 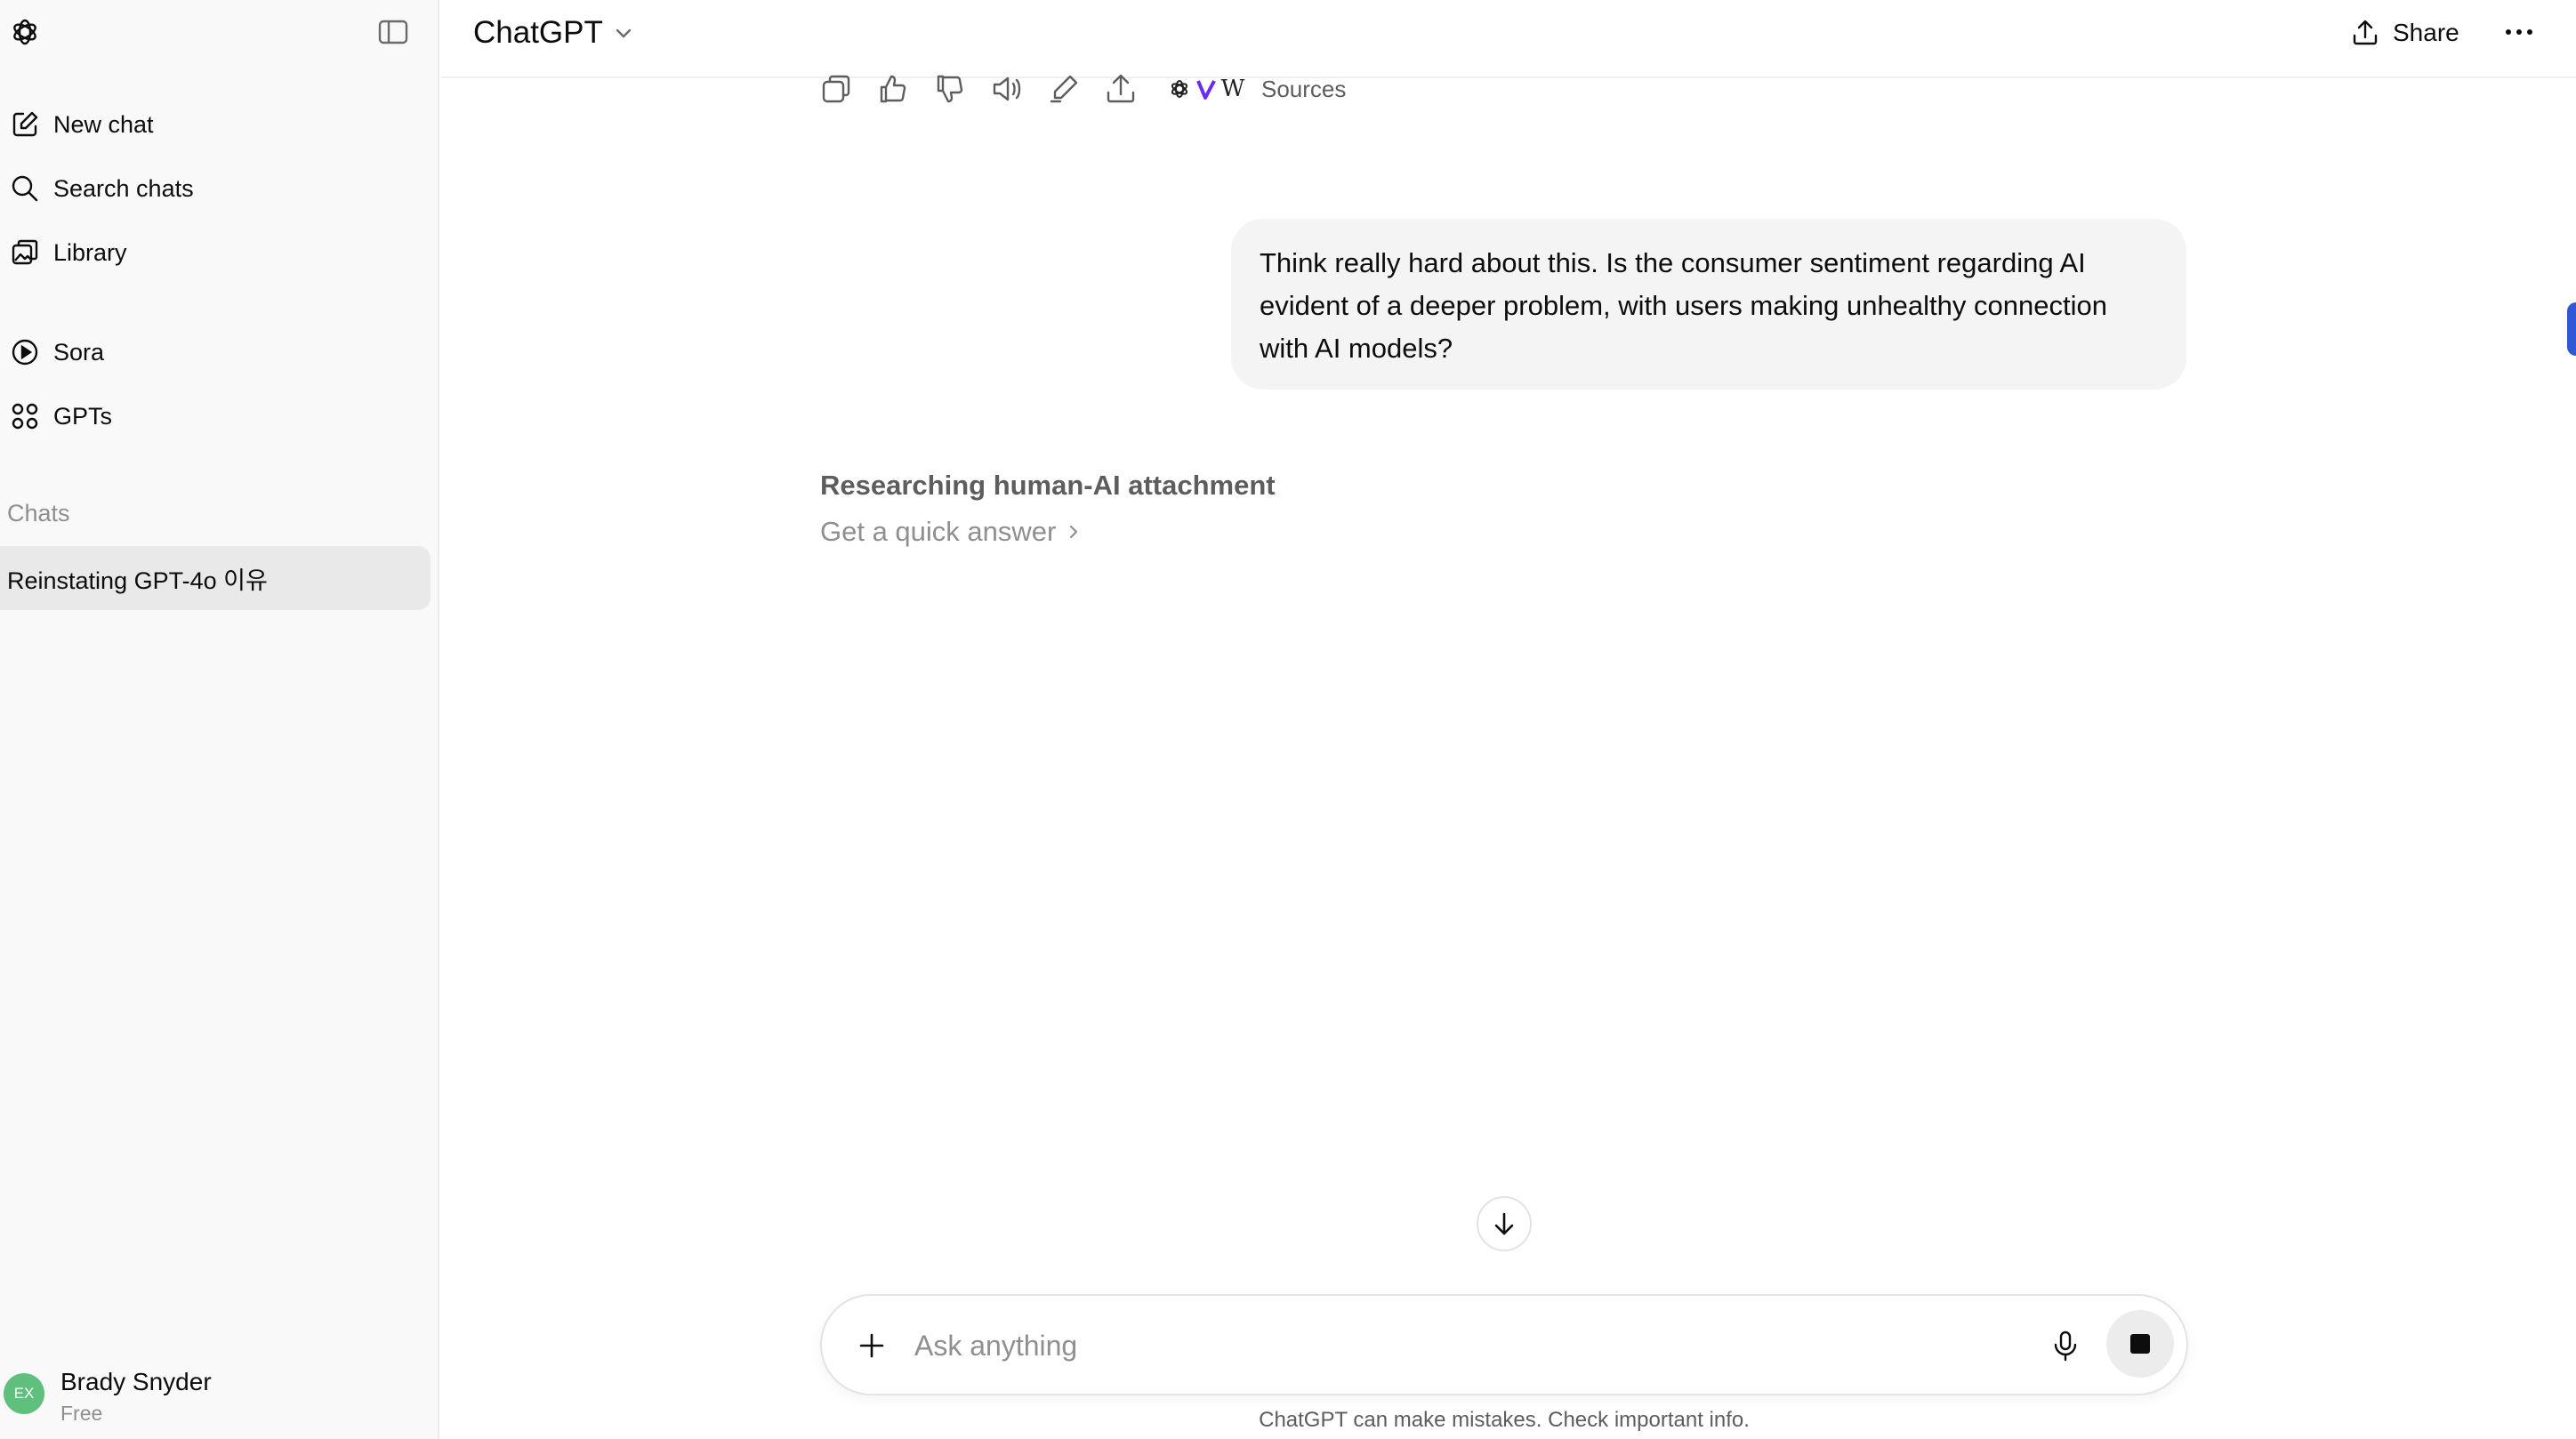 I want to click on share-label: Share, so click(x=2426, y=32).